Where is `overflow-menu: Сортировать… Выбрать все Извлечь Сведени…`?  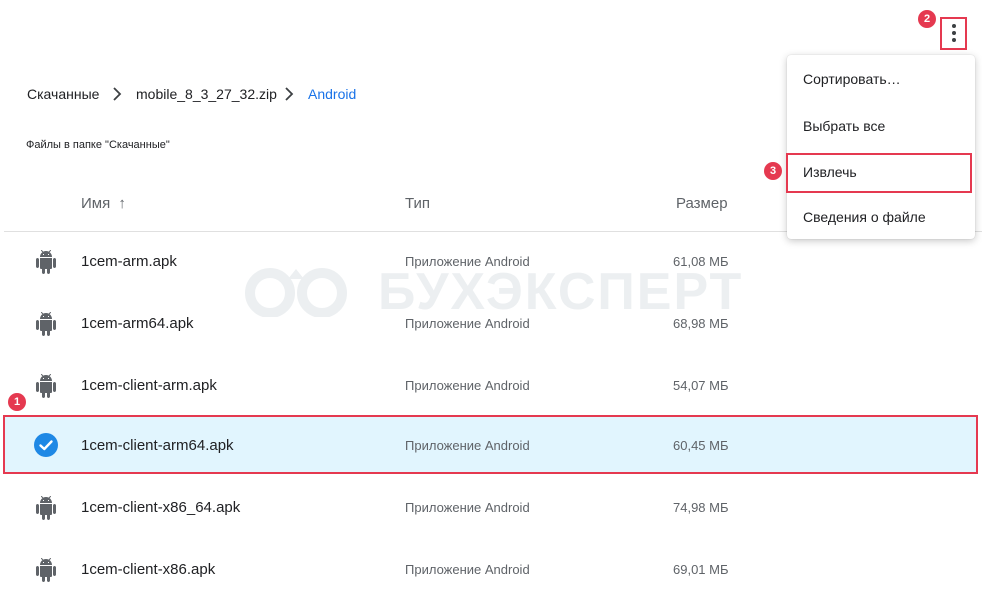 overflow-menu: Сортировать… Выбрать все Извлечь Сведени… is located at coordinates (881, 147).